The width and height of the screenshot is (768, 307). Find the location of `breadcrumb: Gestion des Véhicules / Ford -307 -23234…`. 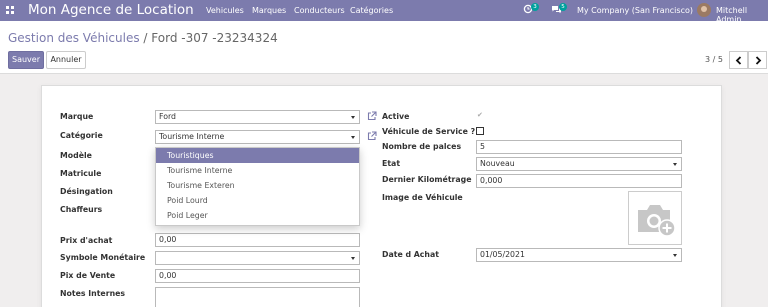

breadcrumb: Gestion des Véhicules / Ford -307 -23234… is located at coordinates (143, 38).